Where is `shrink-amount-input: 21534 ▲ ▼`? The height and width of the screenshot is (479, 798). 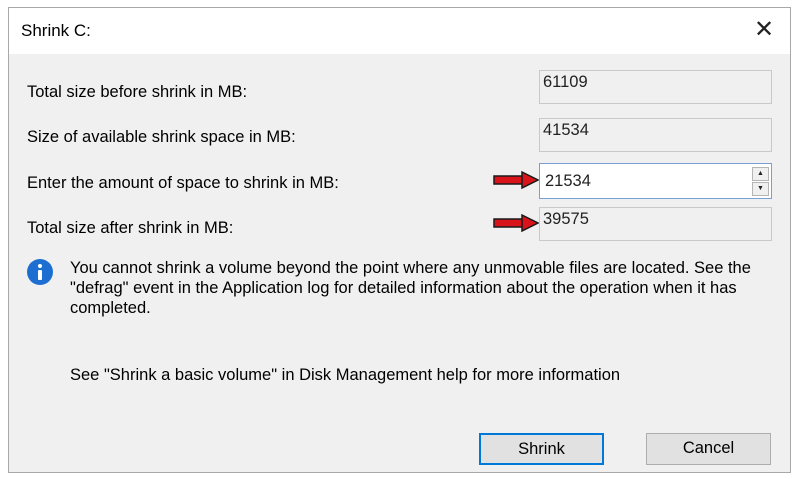
shrink-amount-input: 21534 ▲ ▼ is located at coordinates (655, 181).